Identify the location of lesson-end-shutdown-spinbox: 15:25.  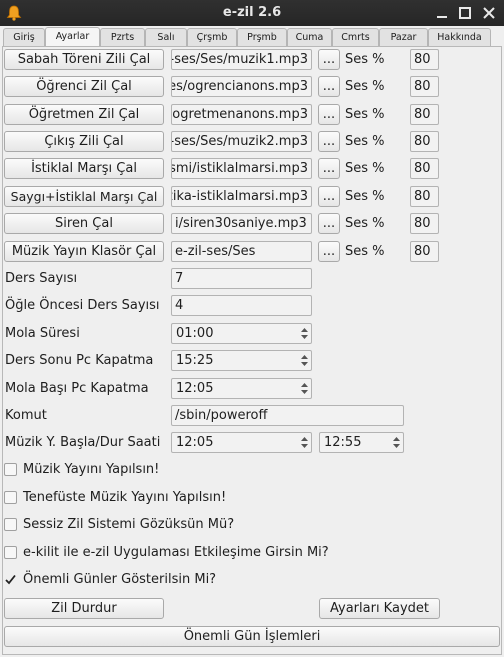
(241, 360).